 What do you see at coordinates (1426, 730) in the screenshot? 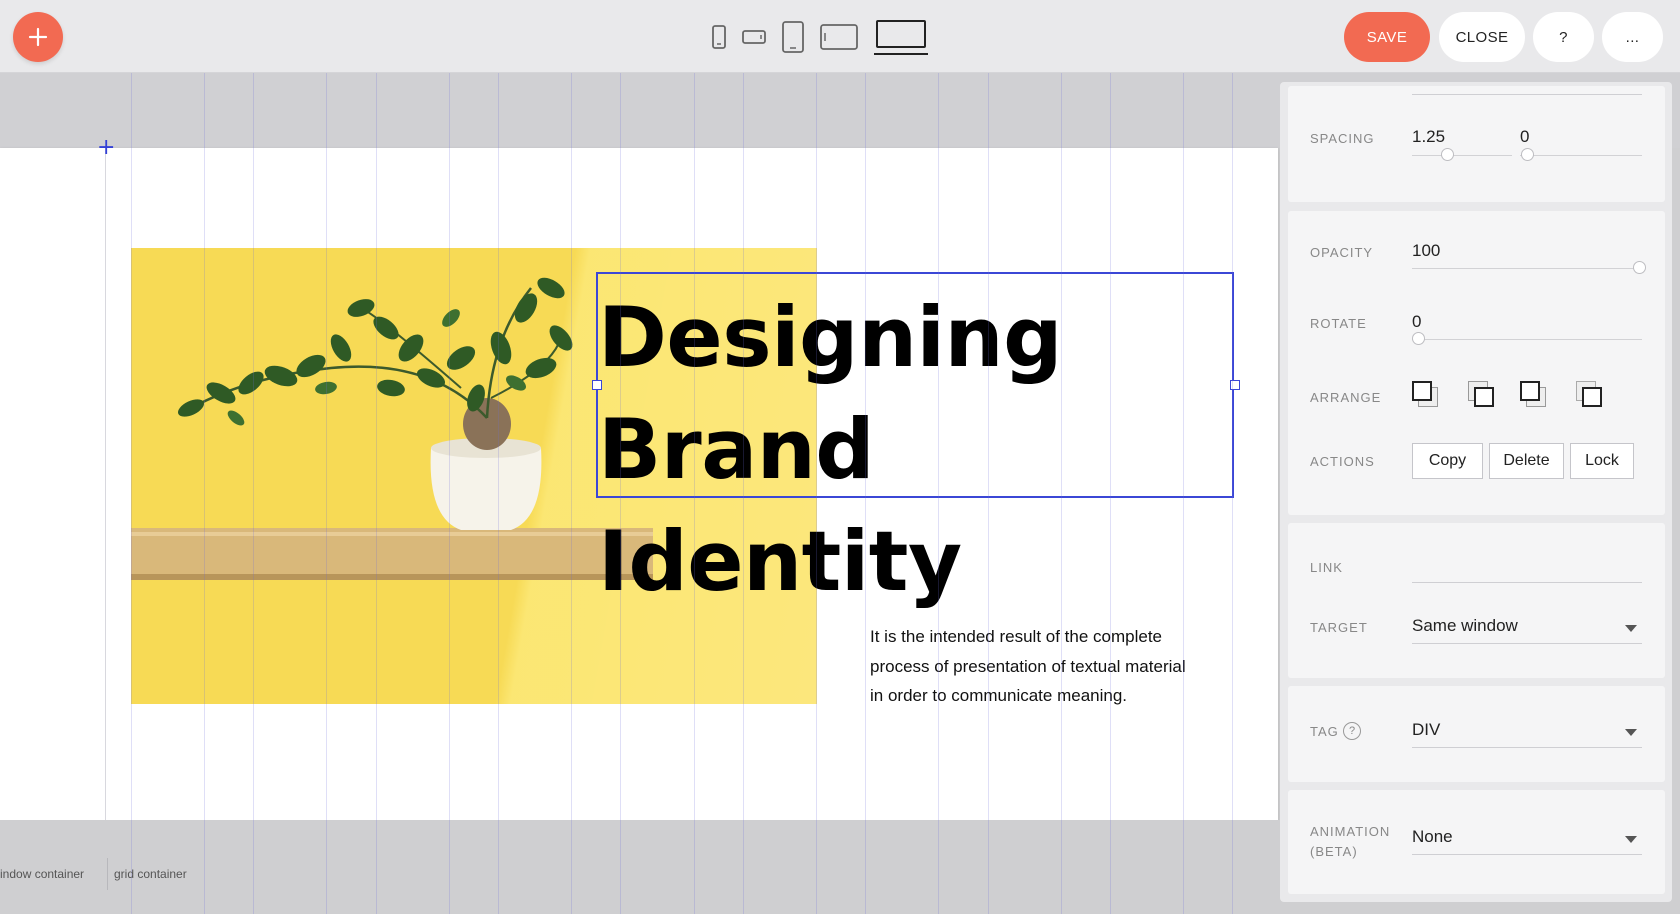
I see `tag-select: DIV` at bounding box center [1426, 730].